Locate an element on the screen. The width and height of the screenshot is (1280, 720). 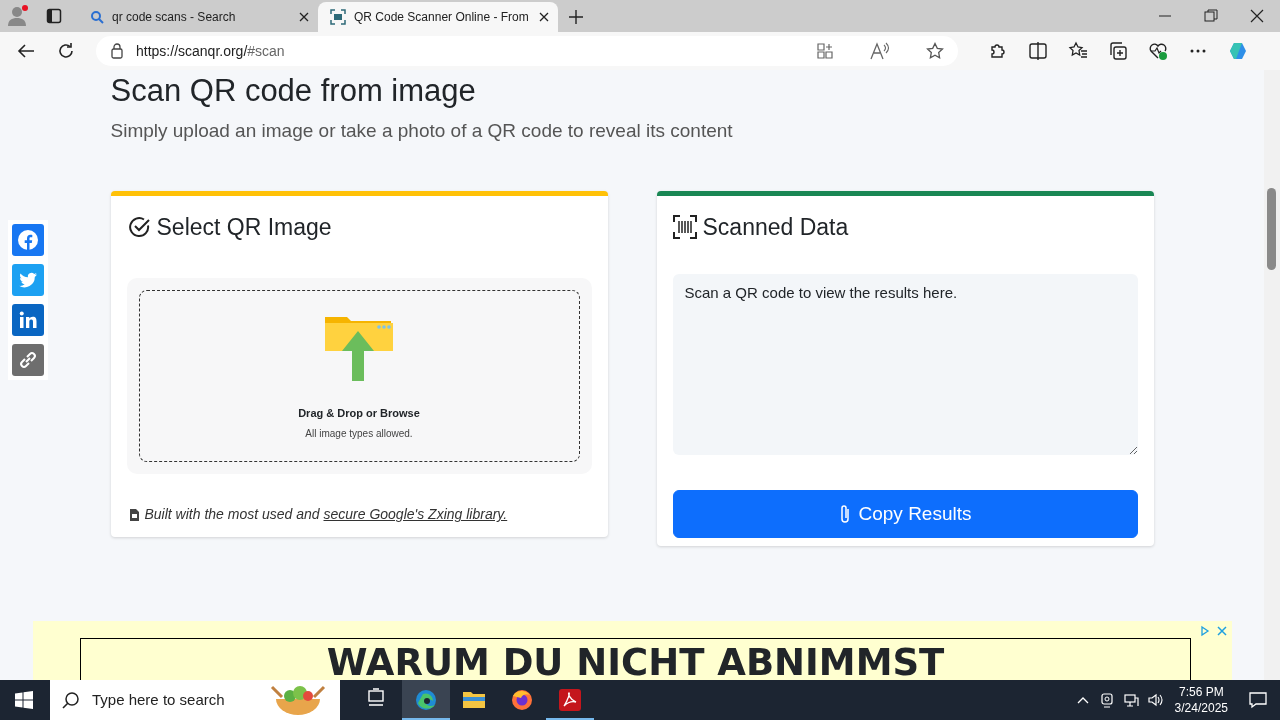
file-icon is located at coordinates (134, 514).